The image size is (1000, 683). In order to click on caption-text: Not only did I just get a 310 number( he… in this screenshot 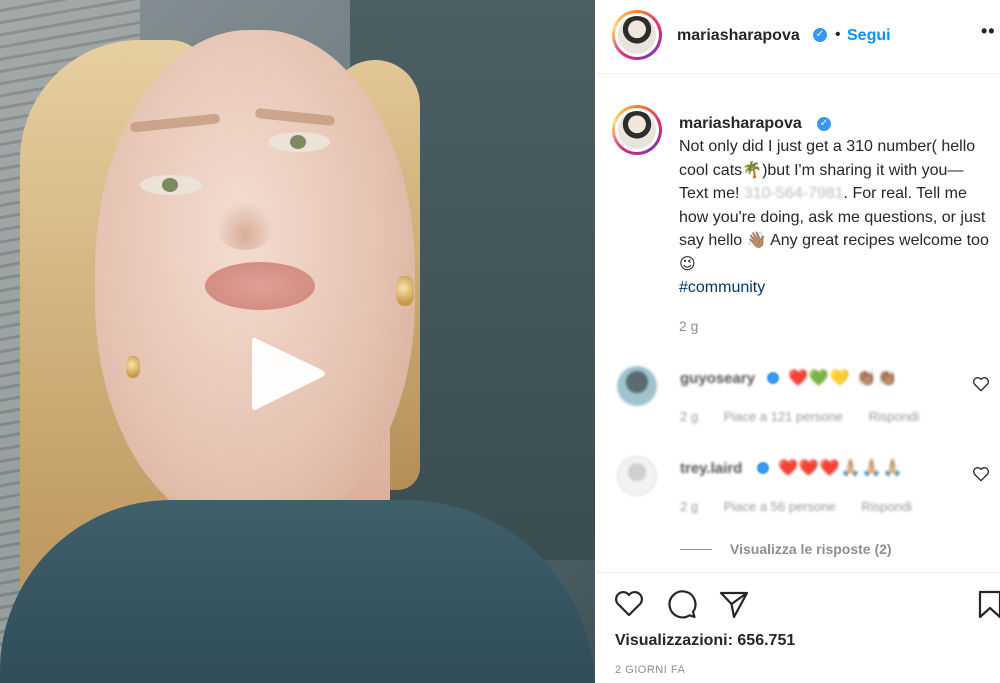, I will do `click(834, 217)`.